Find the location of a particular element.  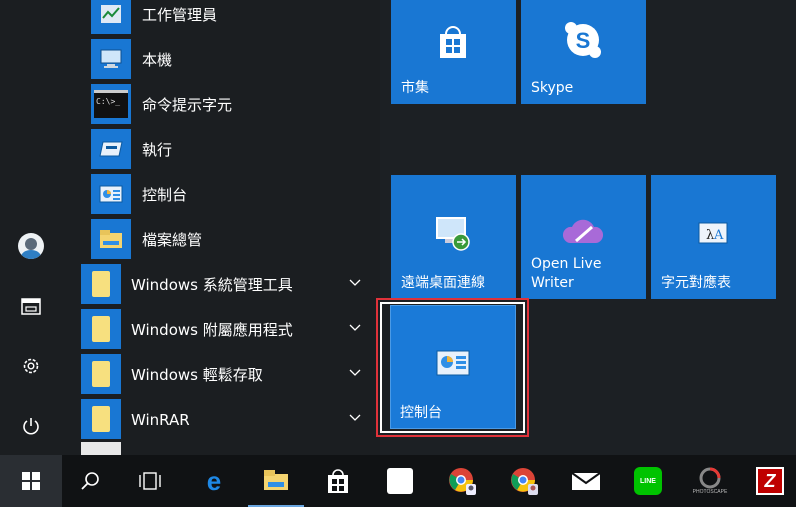

folder-item-ease-of-access: Windows 輕鬆存取 is located at coordinates (221, 374).